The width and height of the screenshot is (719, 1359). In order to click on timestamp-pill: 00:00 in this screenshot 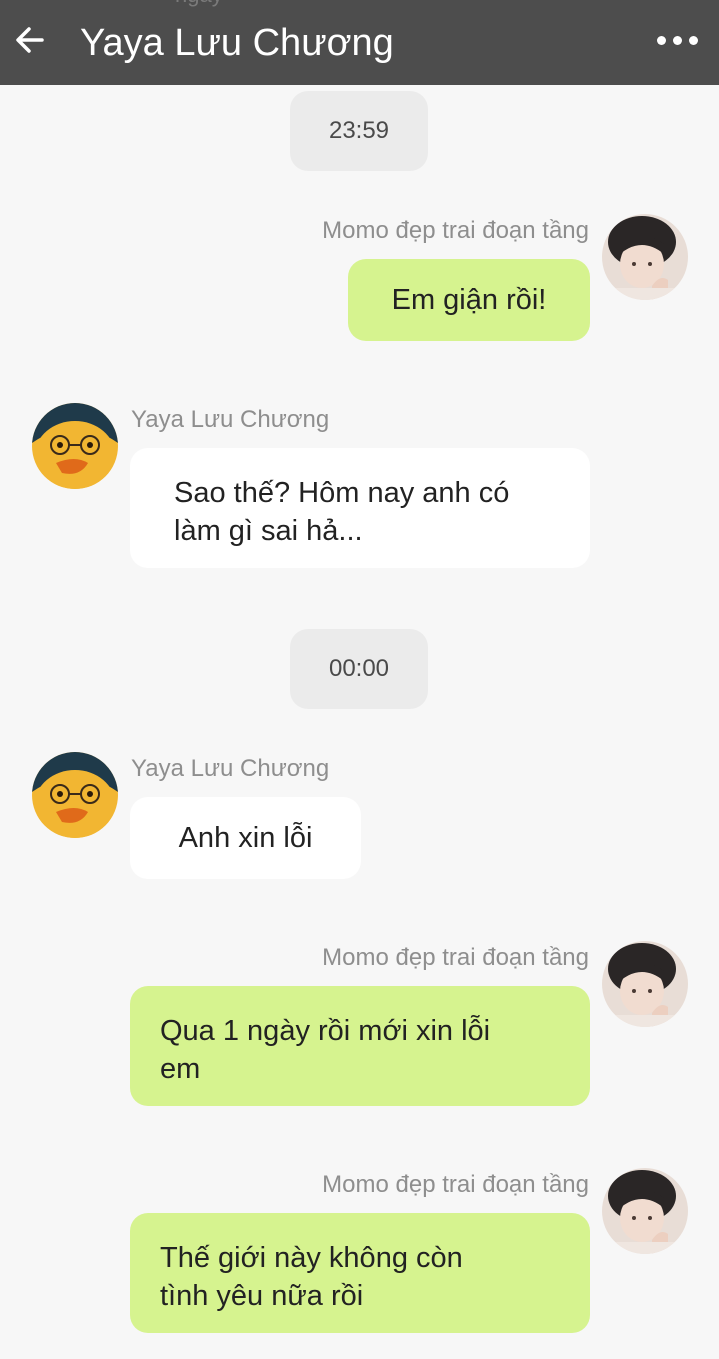, I will do `click(359, 669)`.